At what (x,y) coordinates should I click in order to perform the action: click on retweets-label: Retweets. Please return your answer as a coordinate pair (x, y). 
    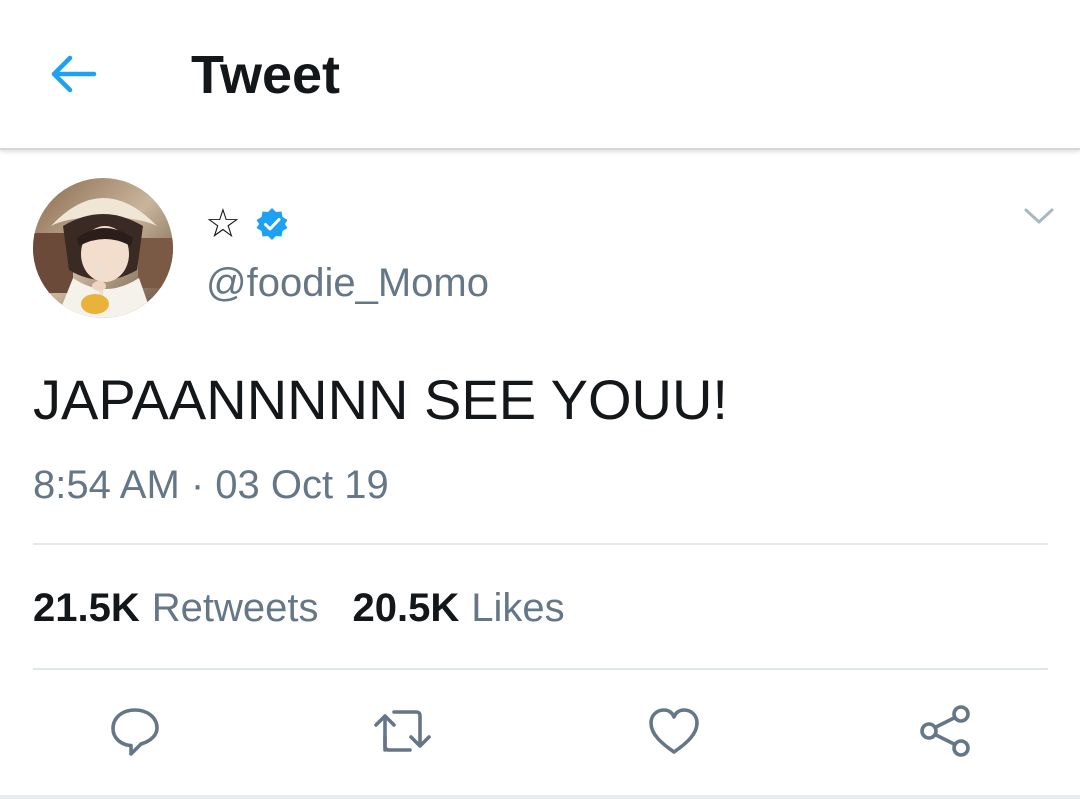
    Looking at the image, I should click on (235, 608).